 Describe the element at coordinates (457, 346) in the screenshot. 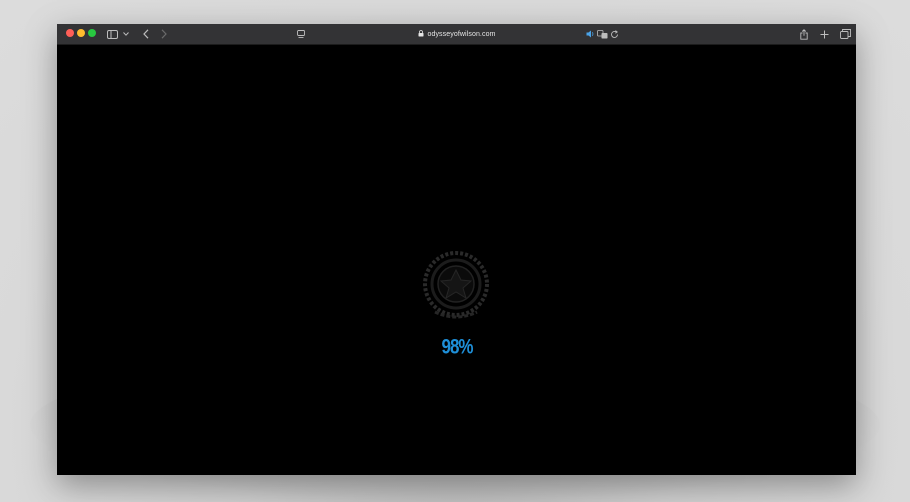

I see `loading-percentage: 98%` at that location.